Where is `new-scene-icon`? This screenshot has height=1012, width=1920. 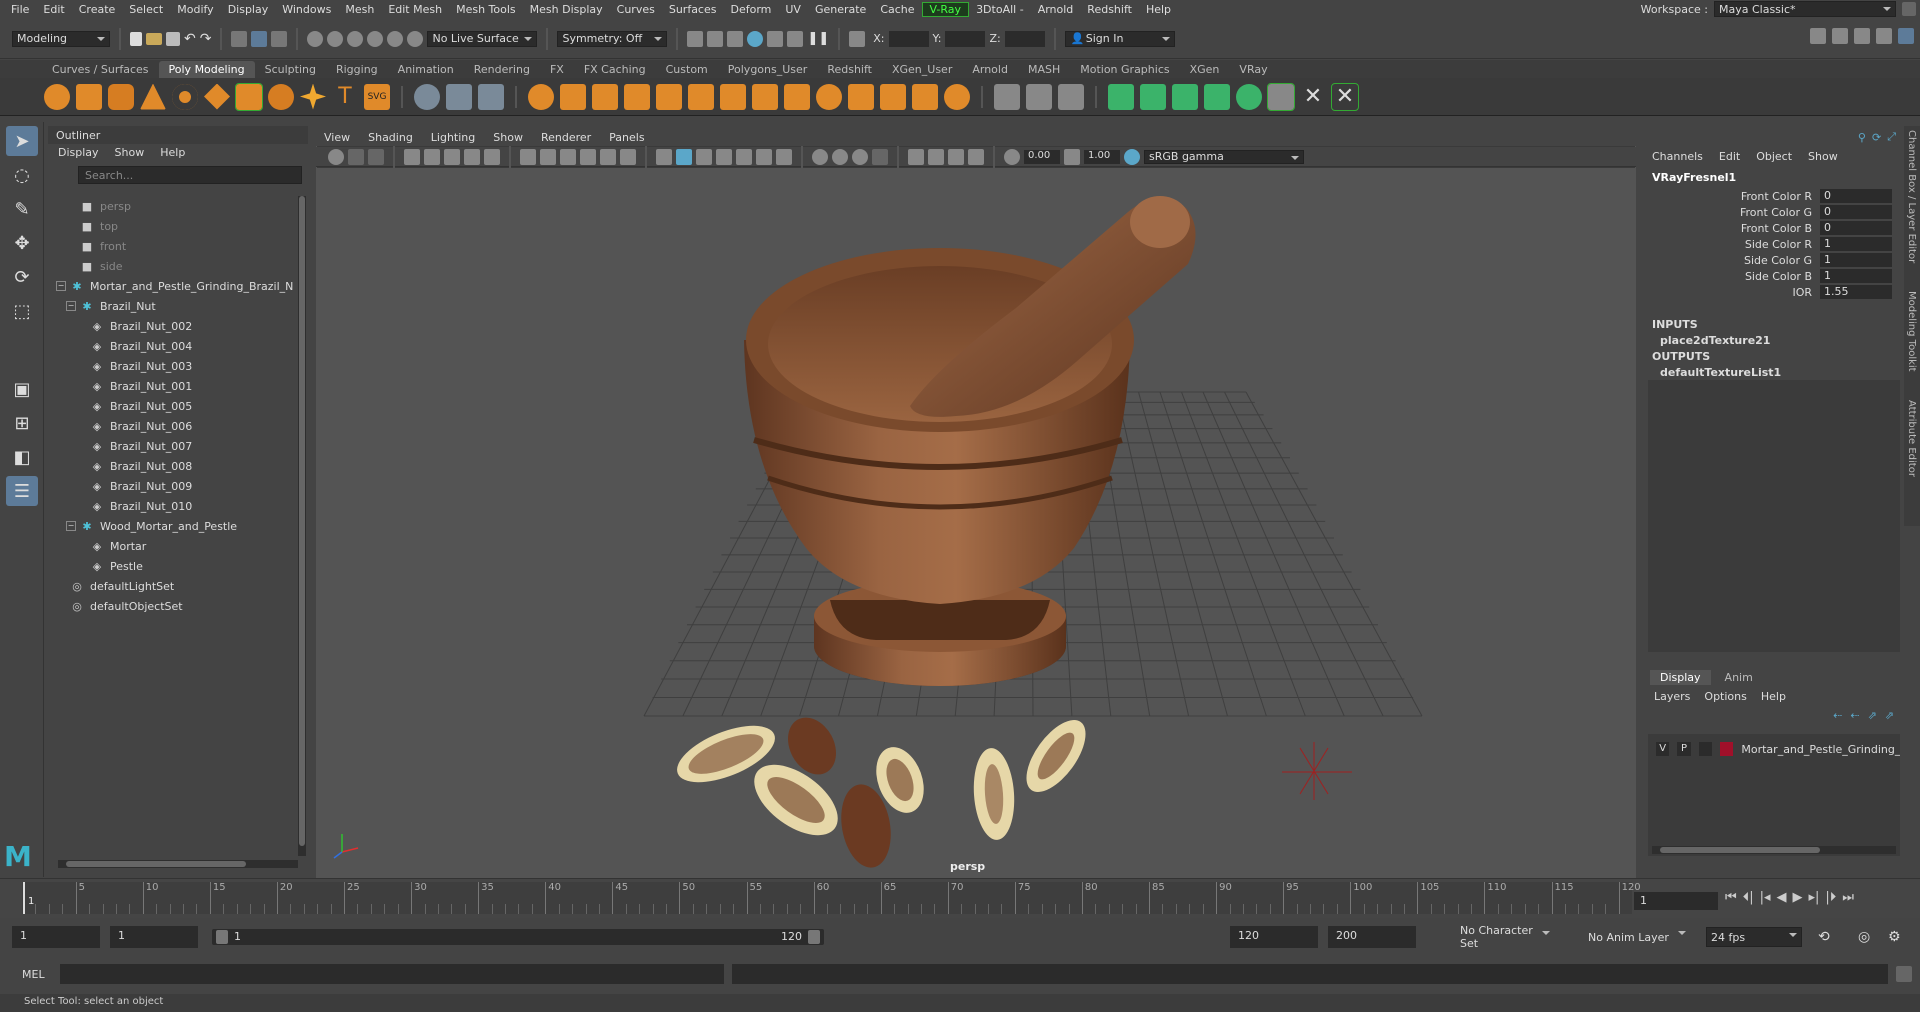
new-scene-icon is located at coordinates (136, 38).